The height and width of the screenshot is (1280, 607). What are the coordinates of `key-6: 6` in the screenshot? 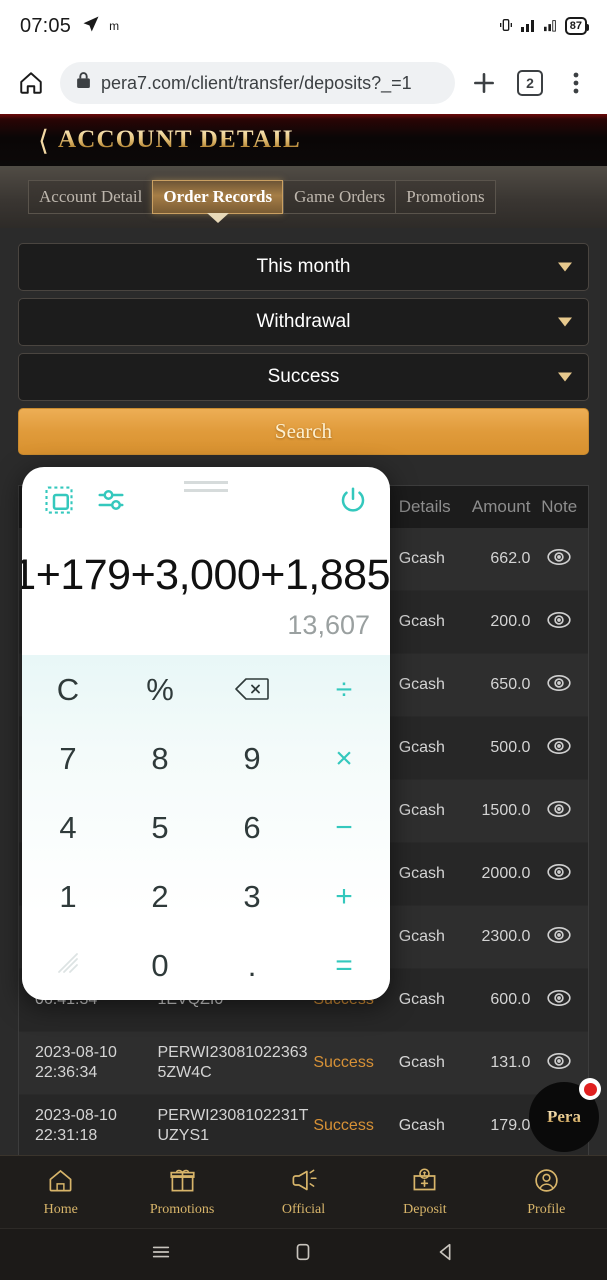 It's located at (252, 827).